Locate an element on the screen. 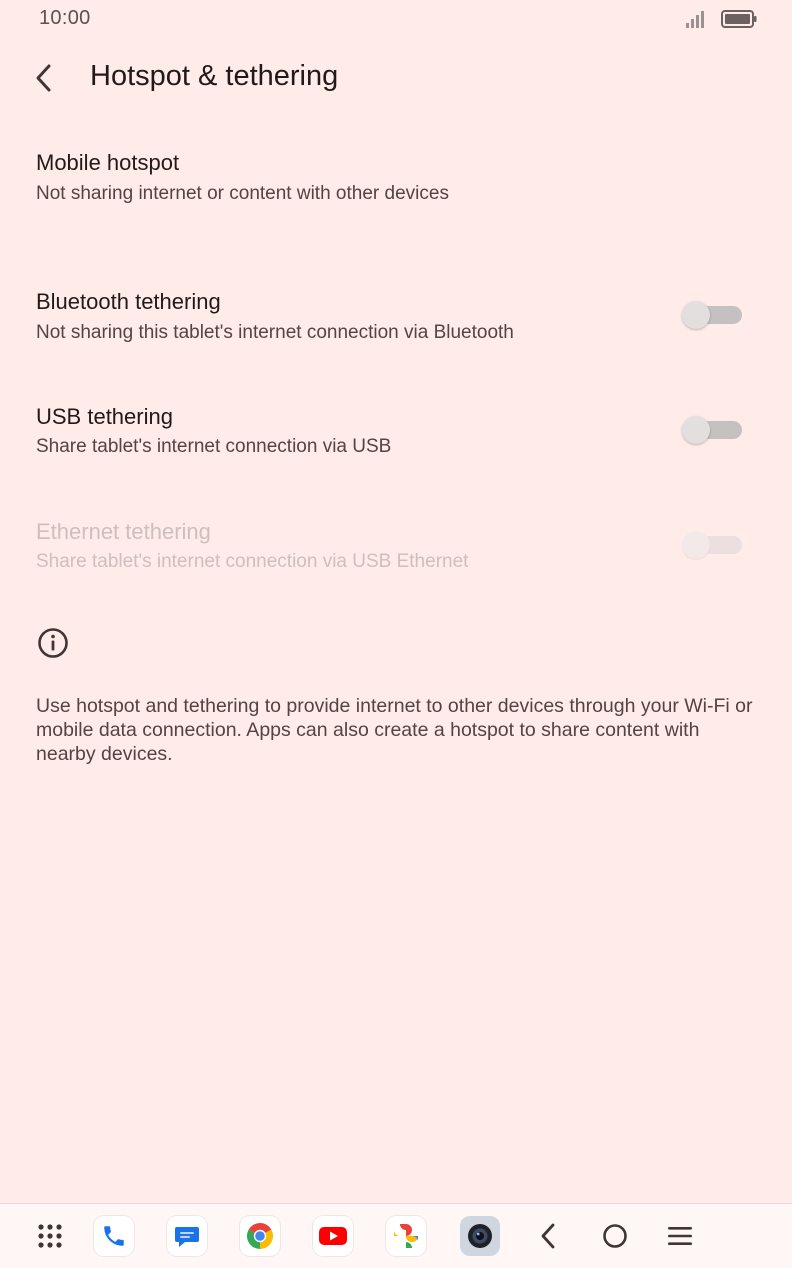  youtube-app-button is located at coordinates (333, 1236).